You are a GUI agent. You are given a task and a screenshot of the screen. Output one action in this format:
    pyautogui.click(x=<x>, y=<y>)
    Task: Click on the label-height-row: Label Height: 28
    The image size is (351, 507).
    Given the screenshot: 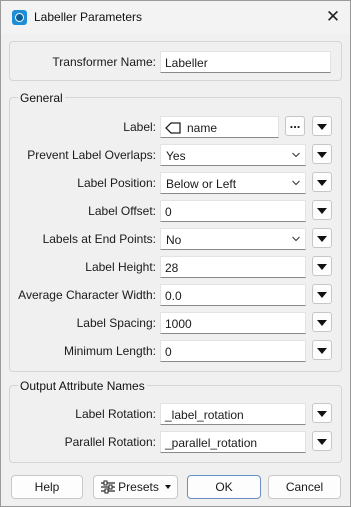 What is the action you would take?
    pyautogui.click(x=175, y=267)
    